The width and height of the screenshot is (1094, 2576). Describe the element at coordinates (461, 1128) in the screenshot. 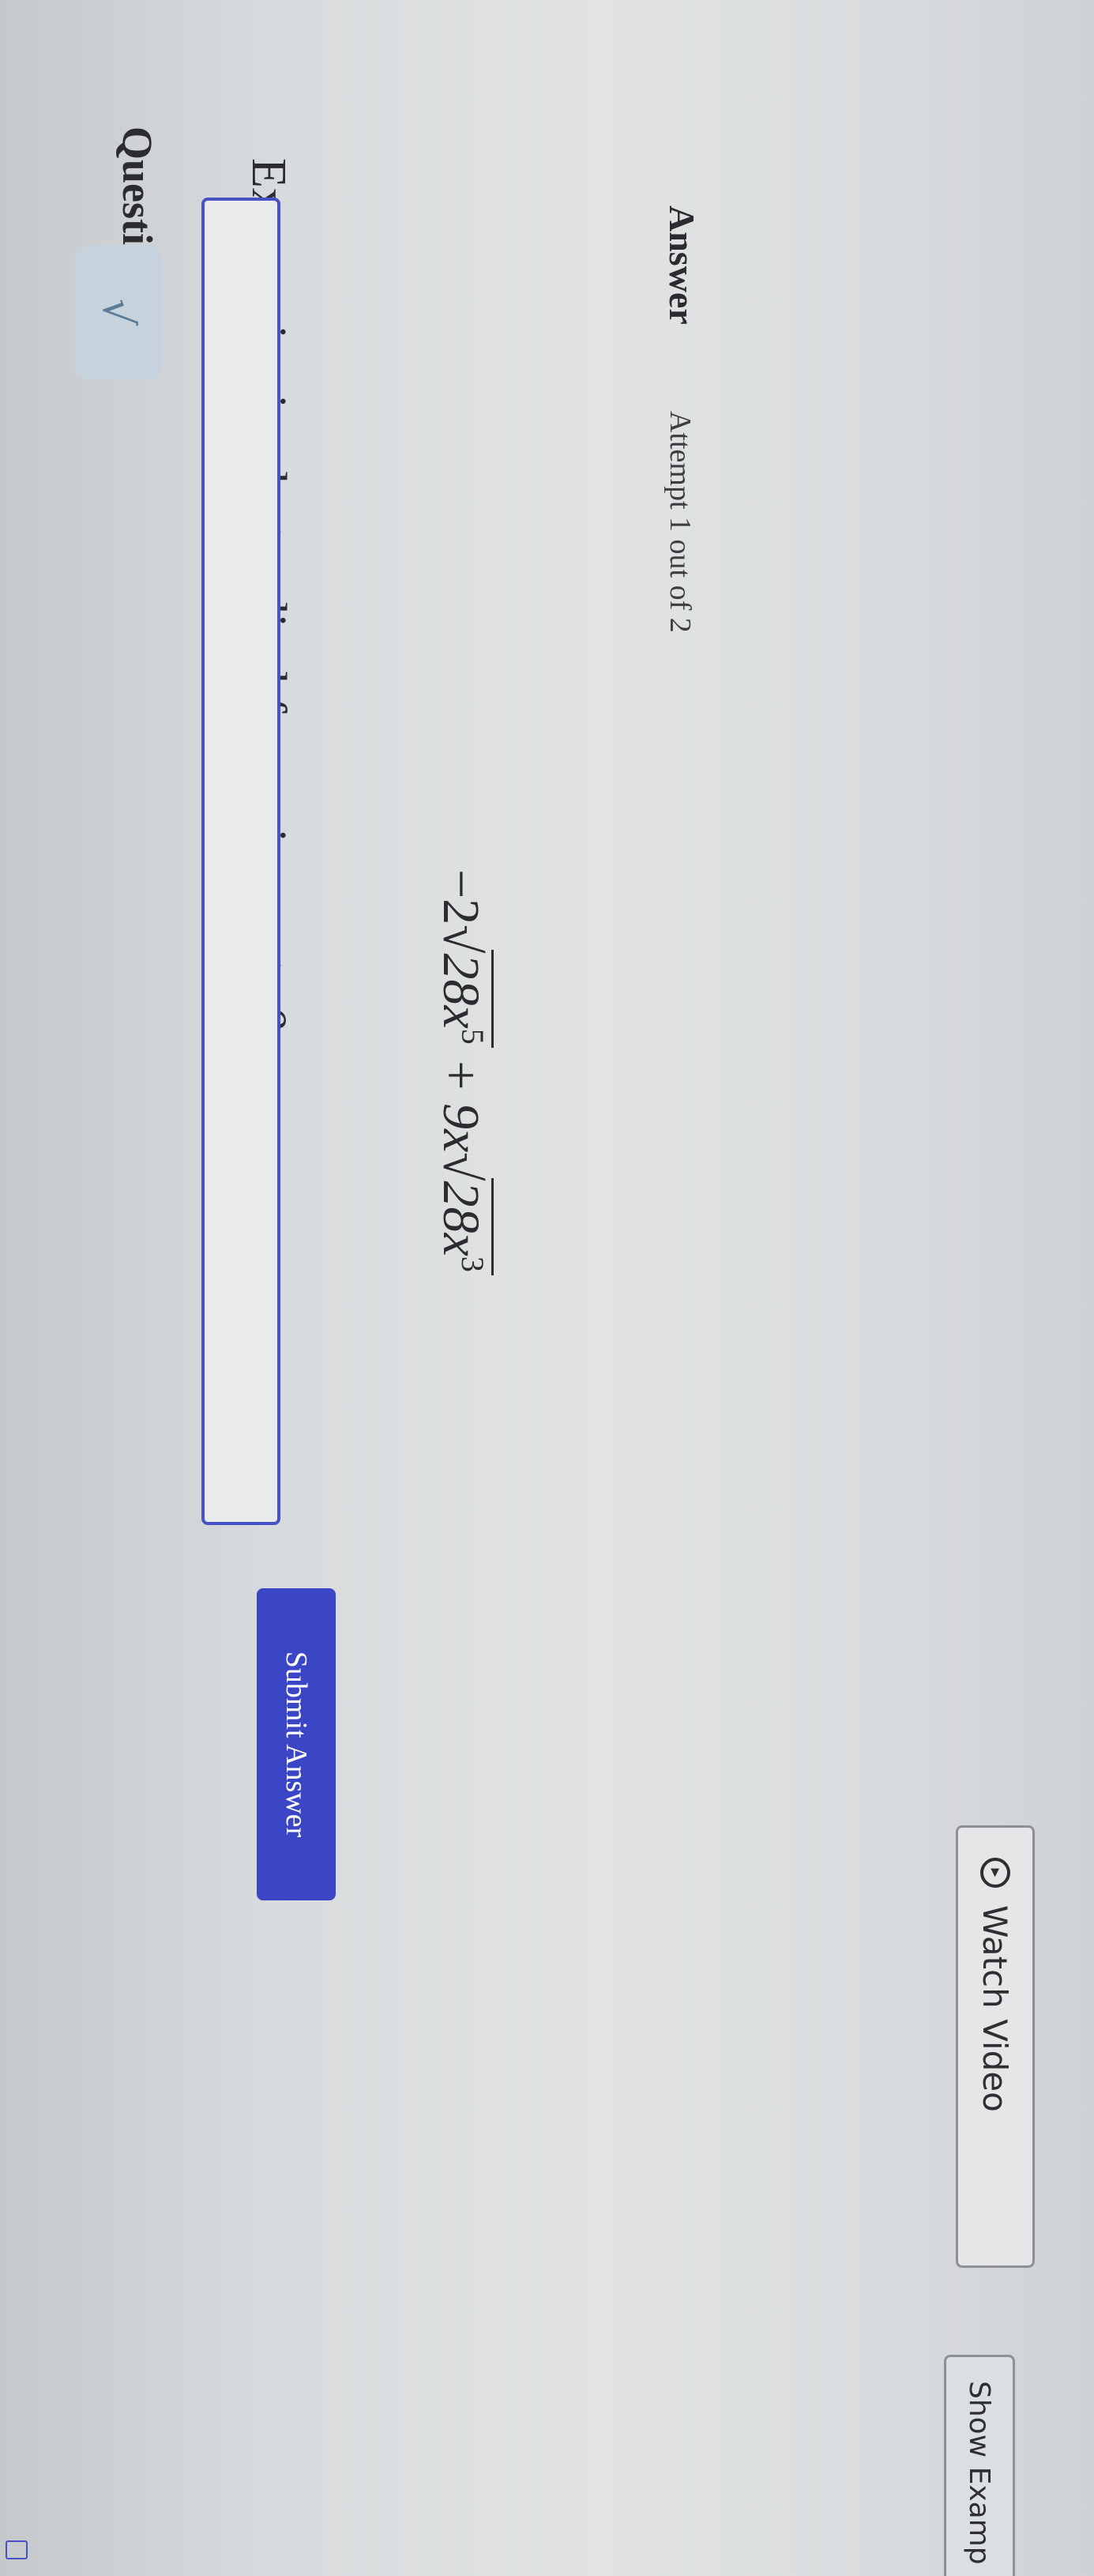

I see `term2-coefficient: 9x` at that location.